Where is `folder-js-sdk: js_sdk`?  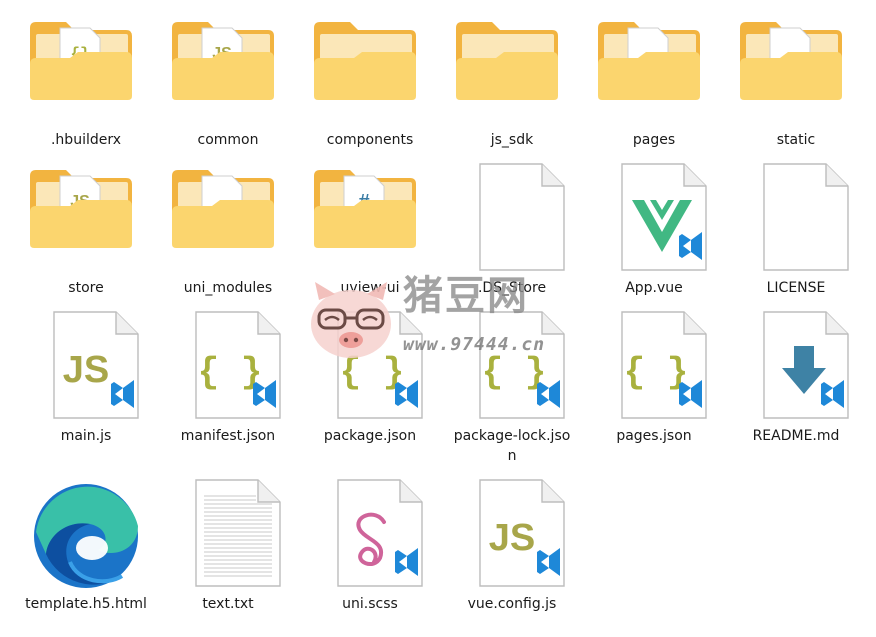 folder-js-sdk: js_sdk is located at coordinates (512, 88).